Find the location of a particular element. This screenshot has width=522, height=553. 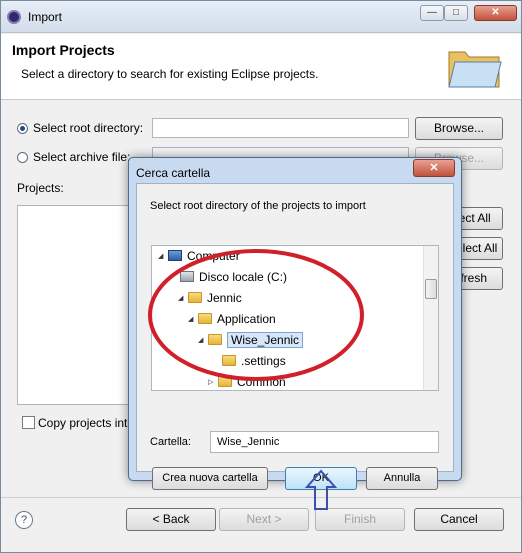

root-directory-label: Select root directory: is located at coordinates (88, 128).